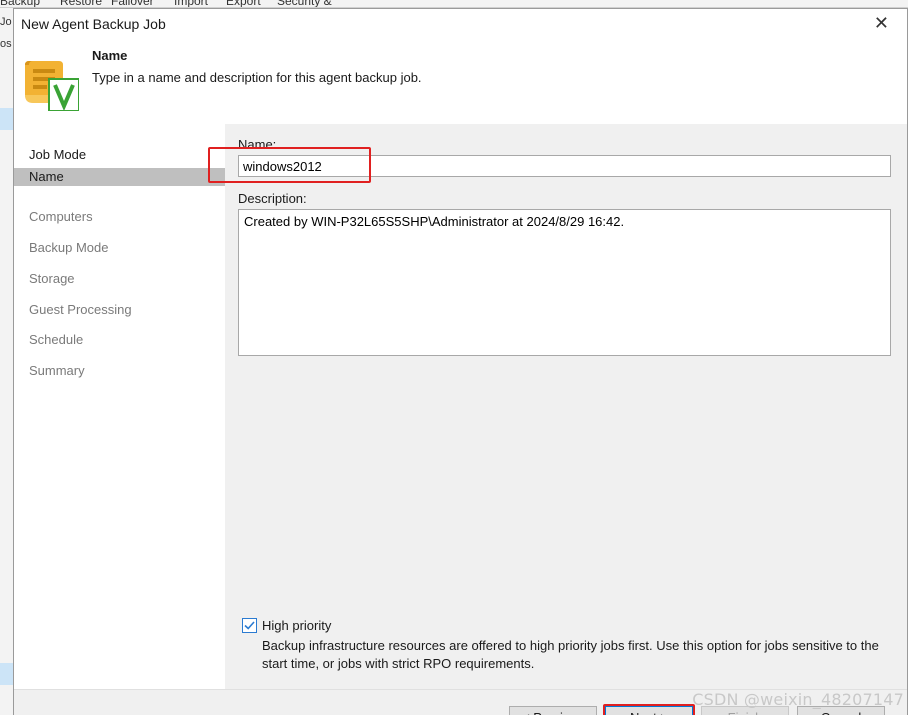 The height and width of the screenshot is (715, 908). What do you see at coordinates (81, 3) in the screenshot?
I see `ribbon-tab-restore: Restore` at bounding box center [81, 3].